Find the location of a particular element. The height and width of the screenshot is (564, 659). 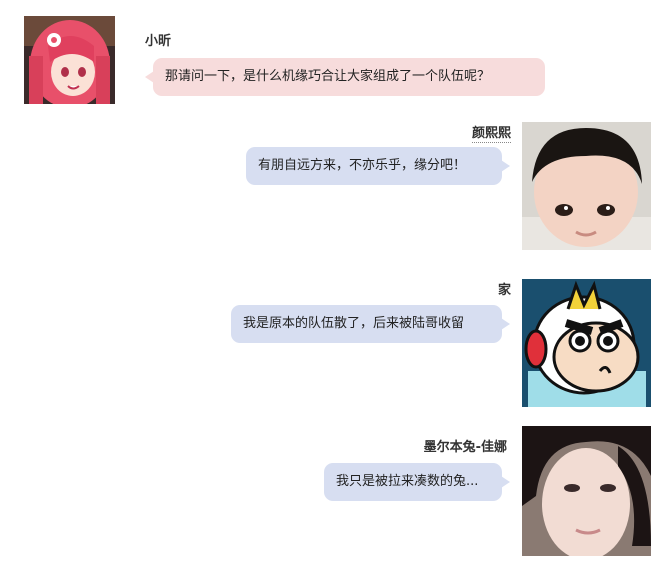

message-text: 那请问一下，是什么机缘巧合让大家组成了一个队伍呢？ is located at coordinates (328, 76).